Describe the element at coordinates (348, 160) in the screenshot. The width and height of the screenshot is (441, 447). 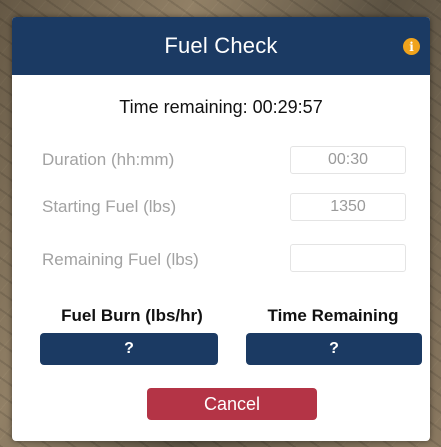
I see `duration-input` at that location.